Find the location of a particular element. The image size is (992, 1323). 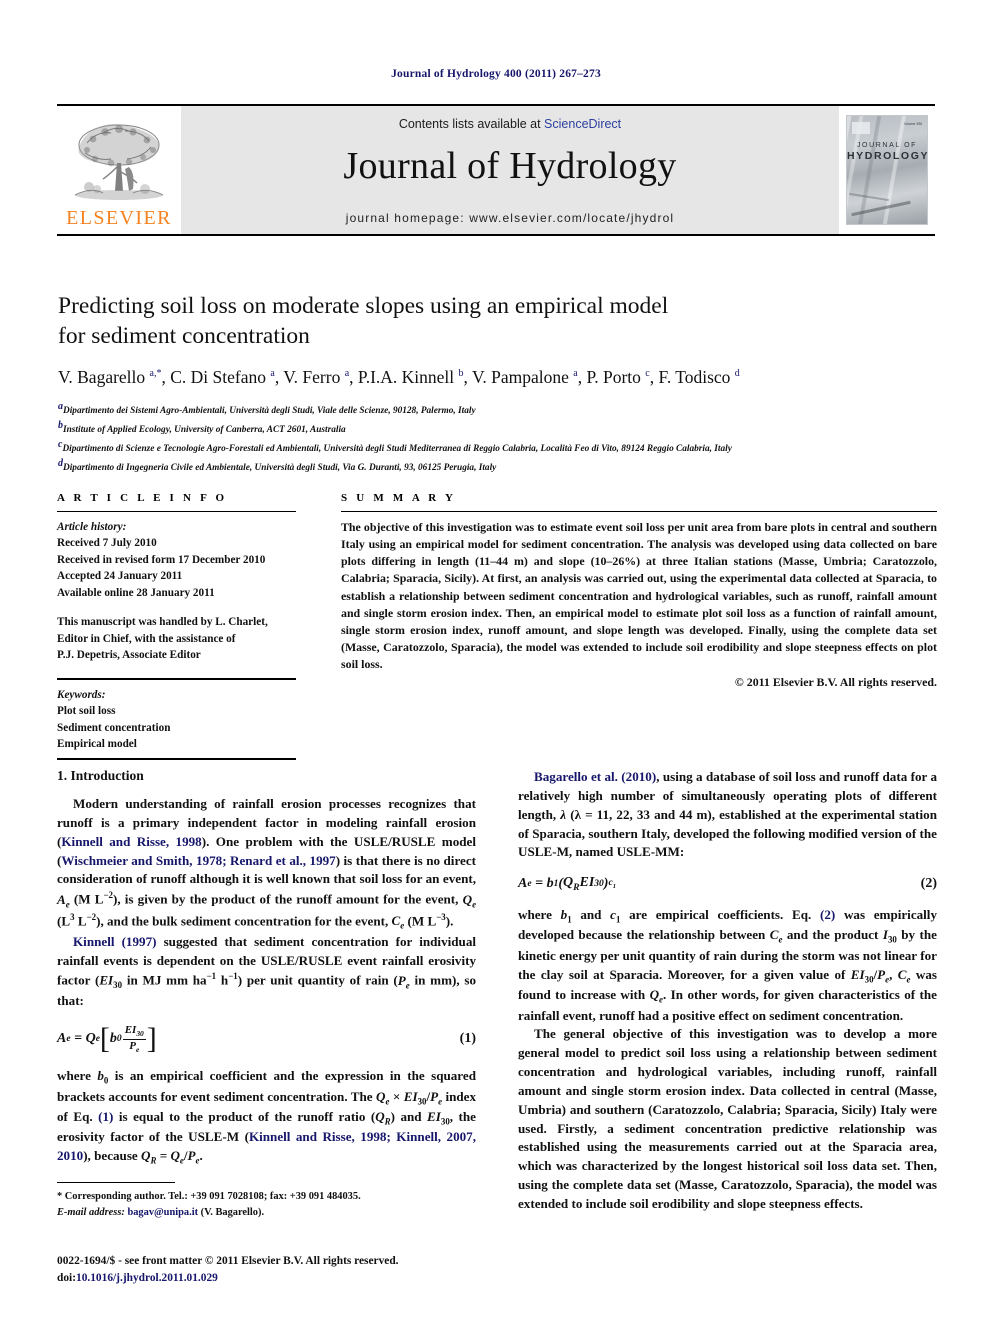

equation-2-number: (2) is located at coordinates (928, 884).